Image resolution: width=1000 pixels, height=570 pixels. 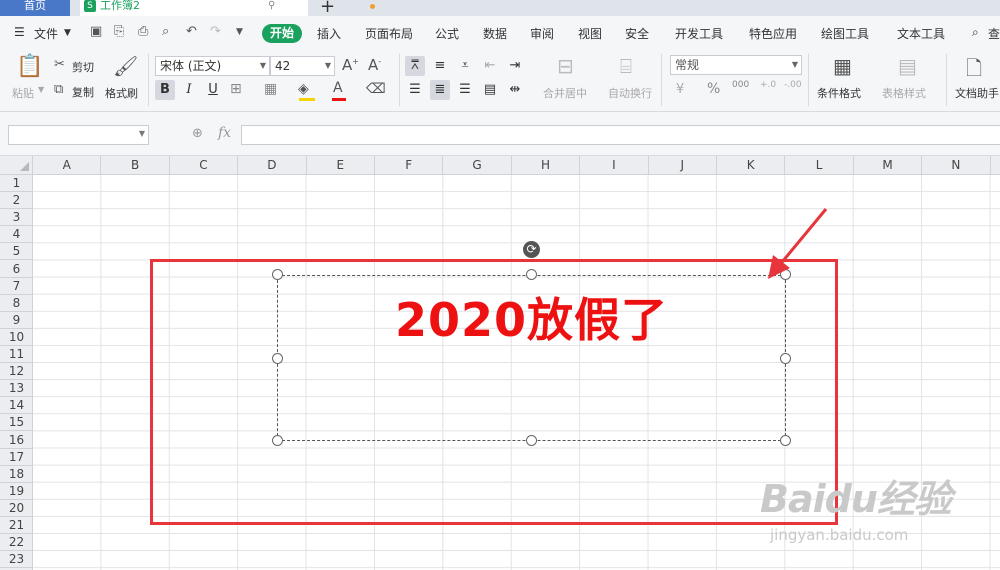 I want to click on text-box-content: 2020放假了, so click(x=531, y=317).